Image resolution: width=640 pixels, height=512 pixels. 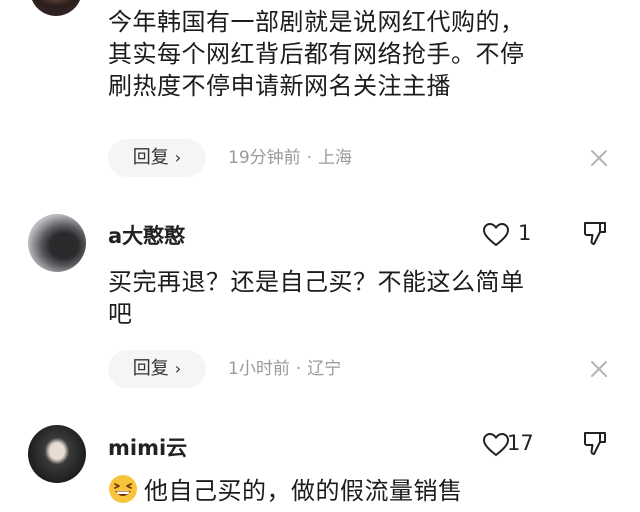 I want to click on comment-text: 买完再退？还是自己买？不能这么简单 吧, so click(x=316, y=298).